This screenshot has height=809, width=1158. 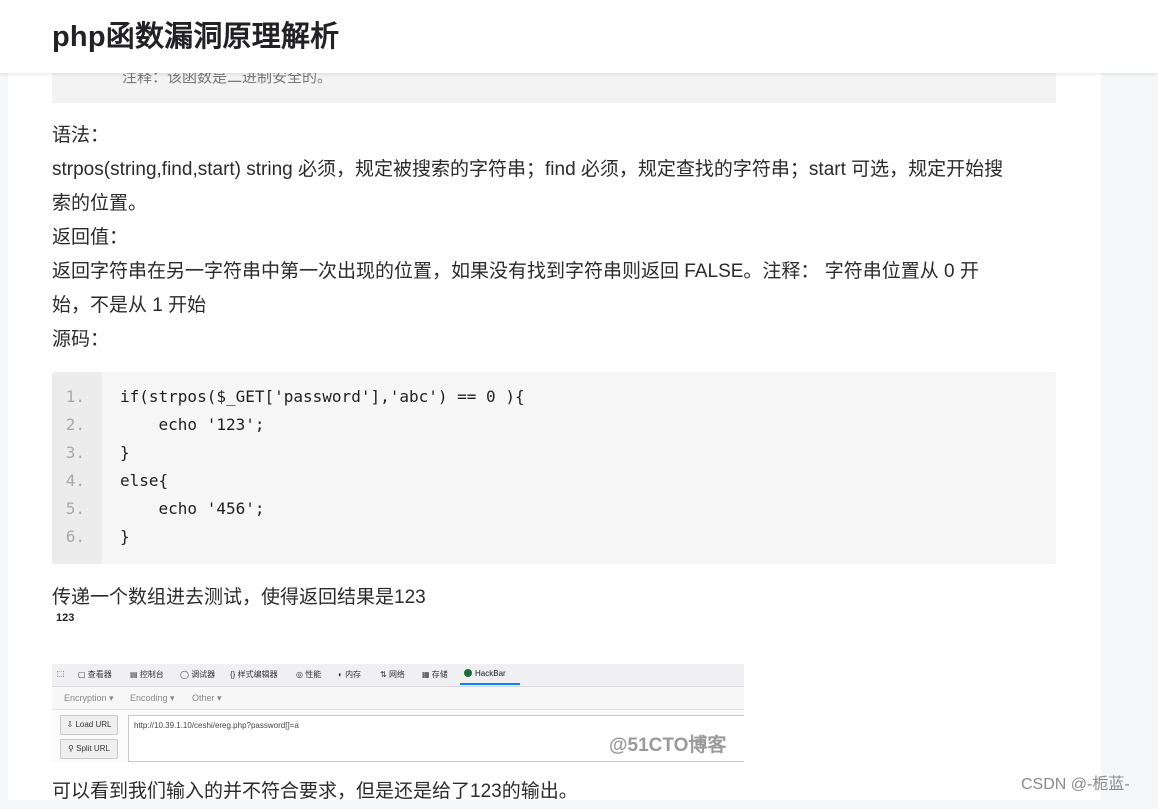 What do you see at coordinates (75, 424) in the screenshot?
I see `line-number: 2.` at bounding box center [75, 424].